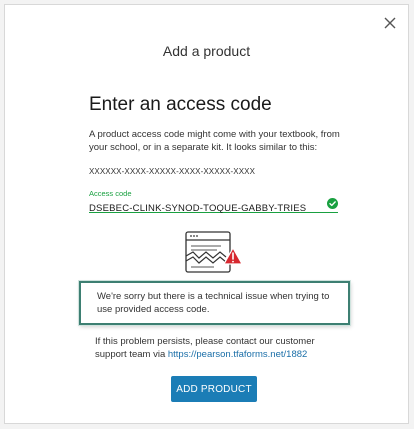 This screenshot has height=429, width=414. Describe the element at coordinates (332, 203) in the screenshot. I see `check-circle-icon` at that location.